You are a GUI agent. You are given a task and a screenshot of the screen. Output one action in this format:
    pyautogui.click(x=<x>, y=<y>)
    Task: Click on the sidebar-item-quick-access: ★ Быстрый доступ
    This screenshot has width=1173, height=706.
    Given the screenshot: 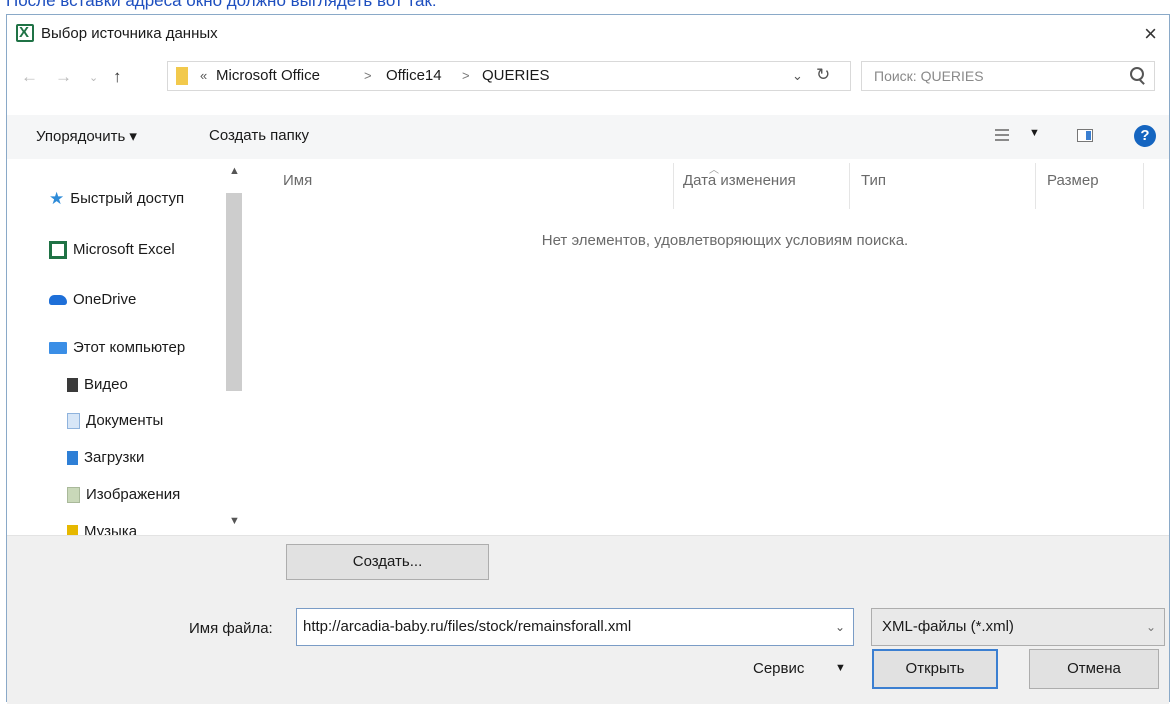 What is the action you would take?
    pyautogui.click(x=116, y=199)
    